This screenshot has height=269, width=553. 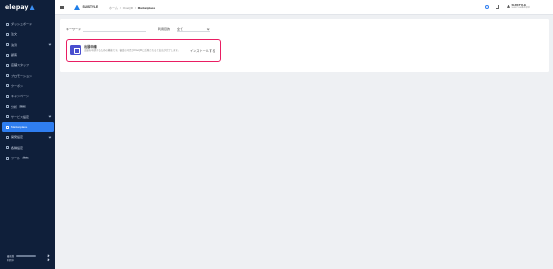 What do you see at coordinates (62, 7) in the screenshot?
I see `menu-icon` at bounding box center [62, 7].